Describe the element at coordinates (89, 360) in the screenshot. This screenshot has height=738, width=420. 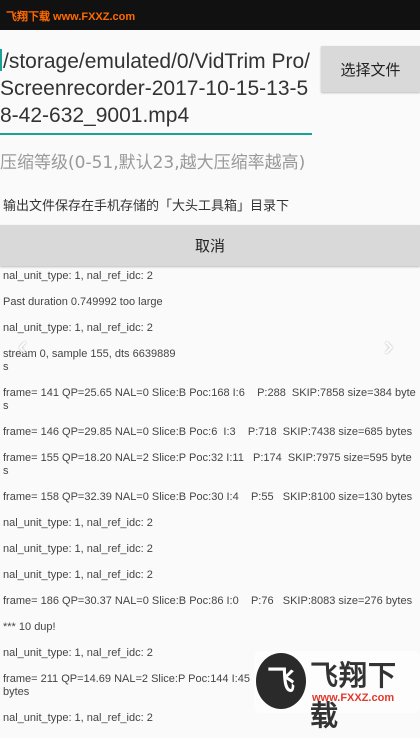
I see `log-line: stream 0, sample 155, dts 6639889 s` at that location.